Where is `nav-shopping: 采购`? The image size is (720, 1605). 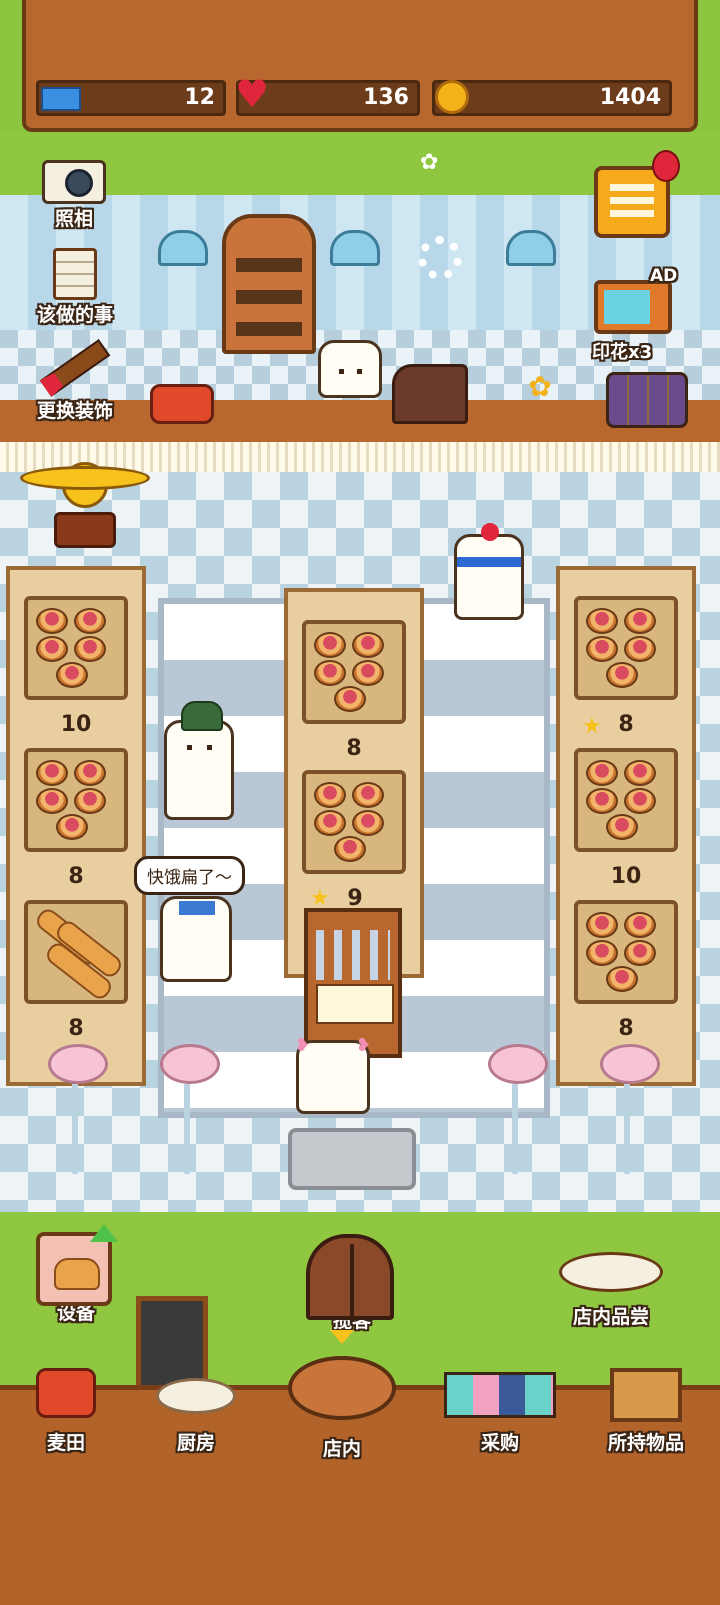
nav-shopping: 采购 is located at coordinates (500, 1420).